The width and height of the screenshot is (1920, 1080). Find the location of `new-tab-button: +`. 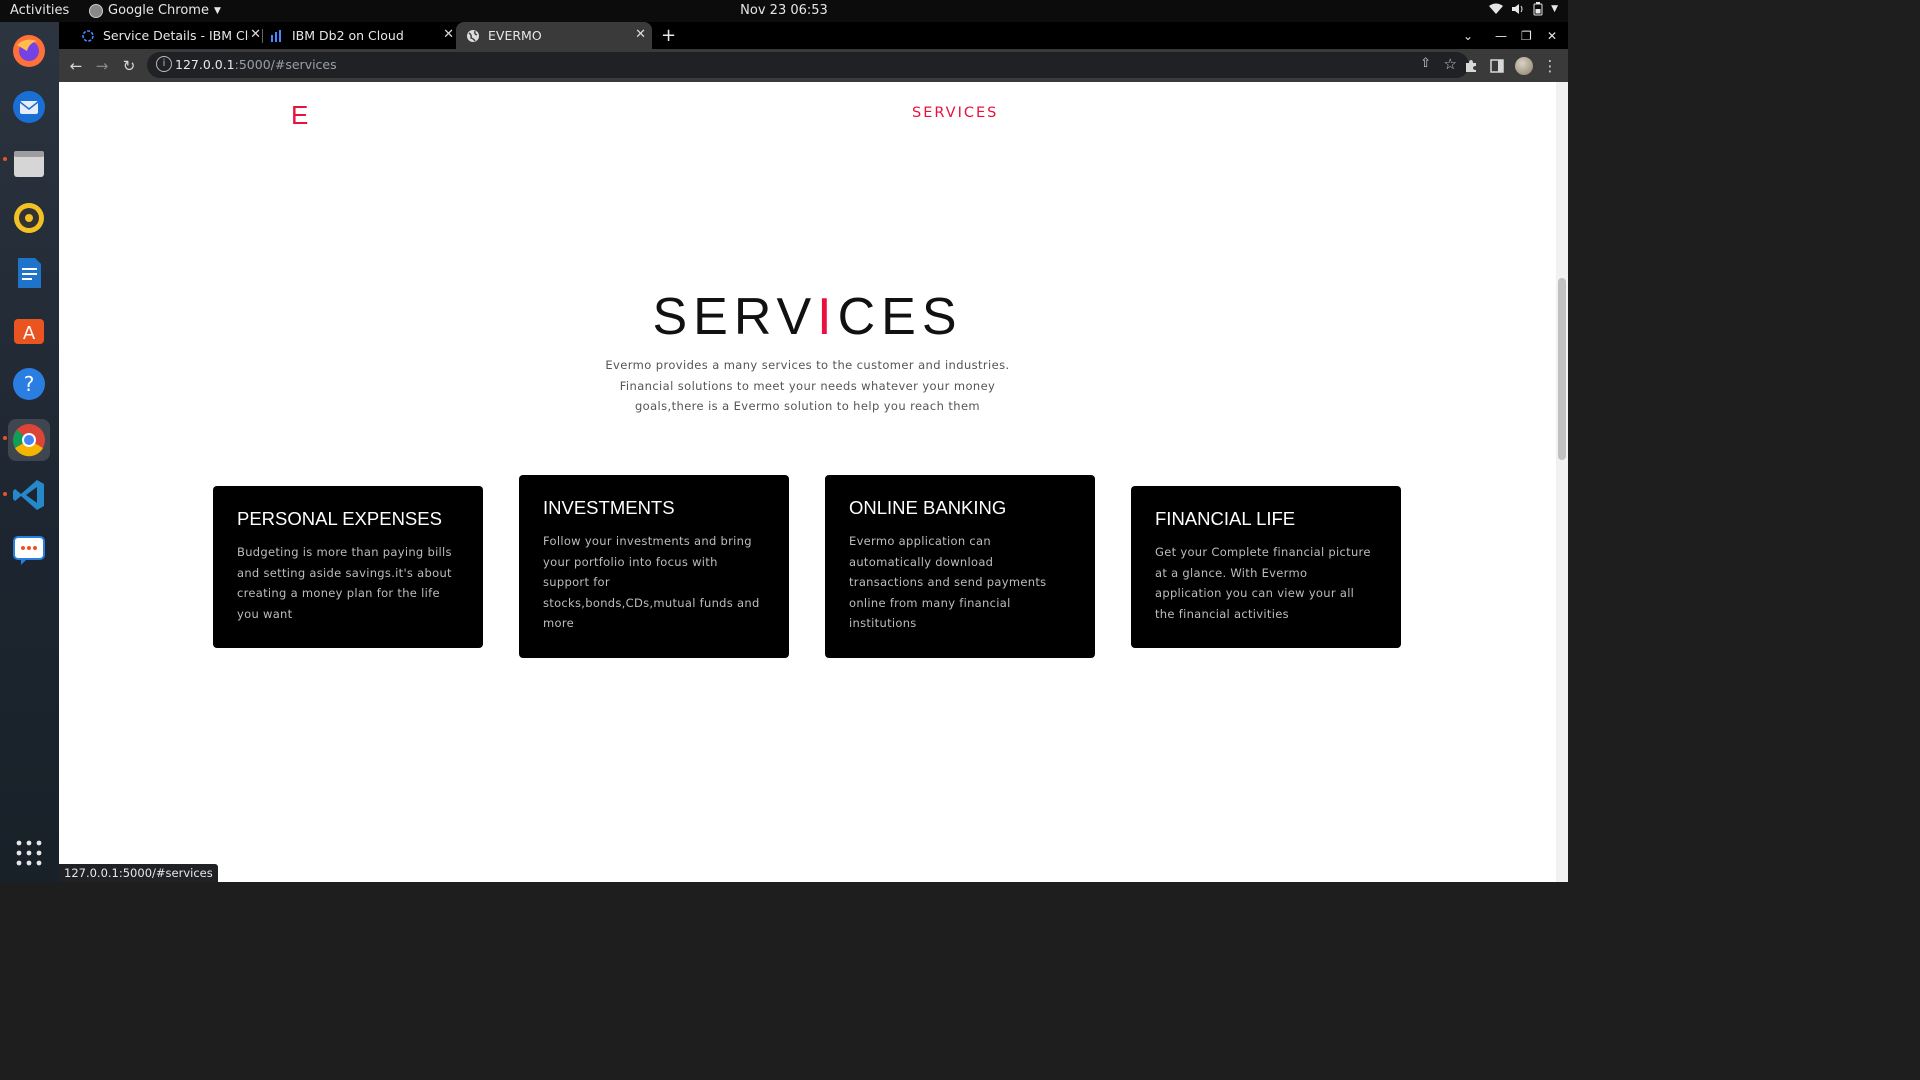

new-tab-button: + is located at coordinates (671, 35).